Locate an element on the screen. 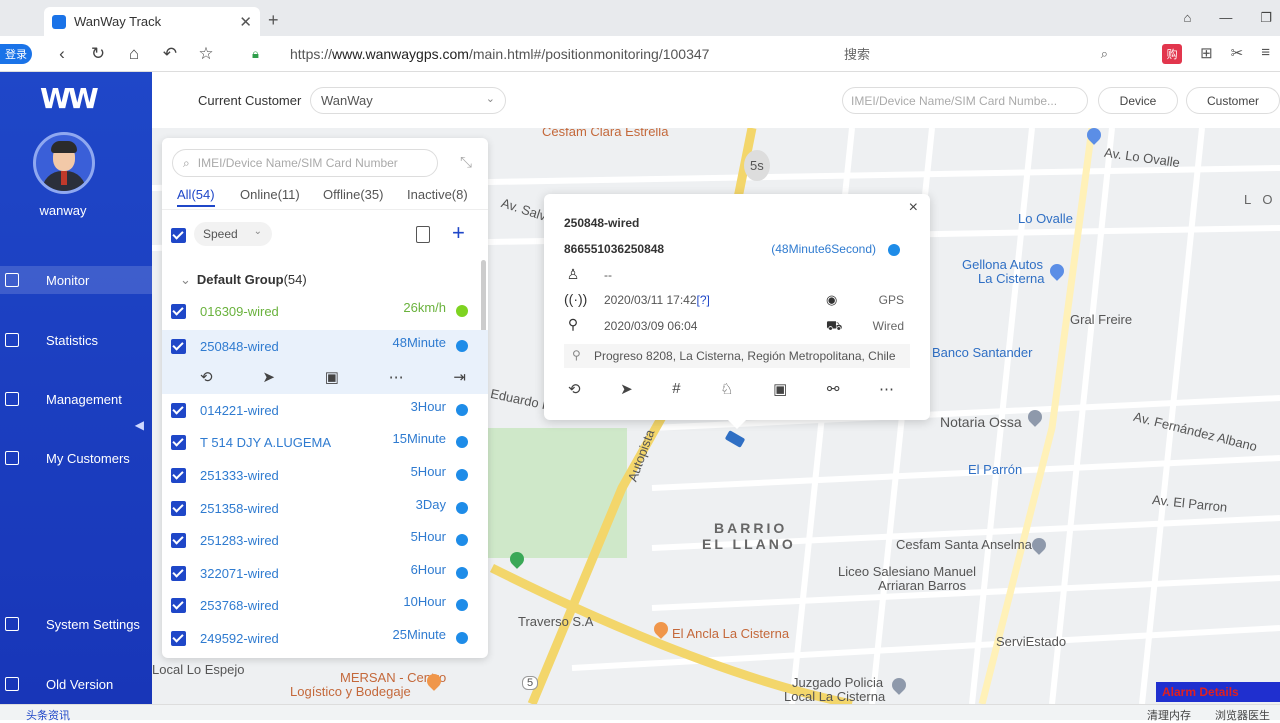 The height and width of the screenshot is (723, 1280). popup-driver: -- is located at coordinates (608, 275).